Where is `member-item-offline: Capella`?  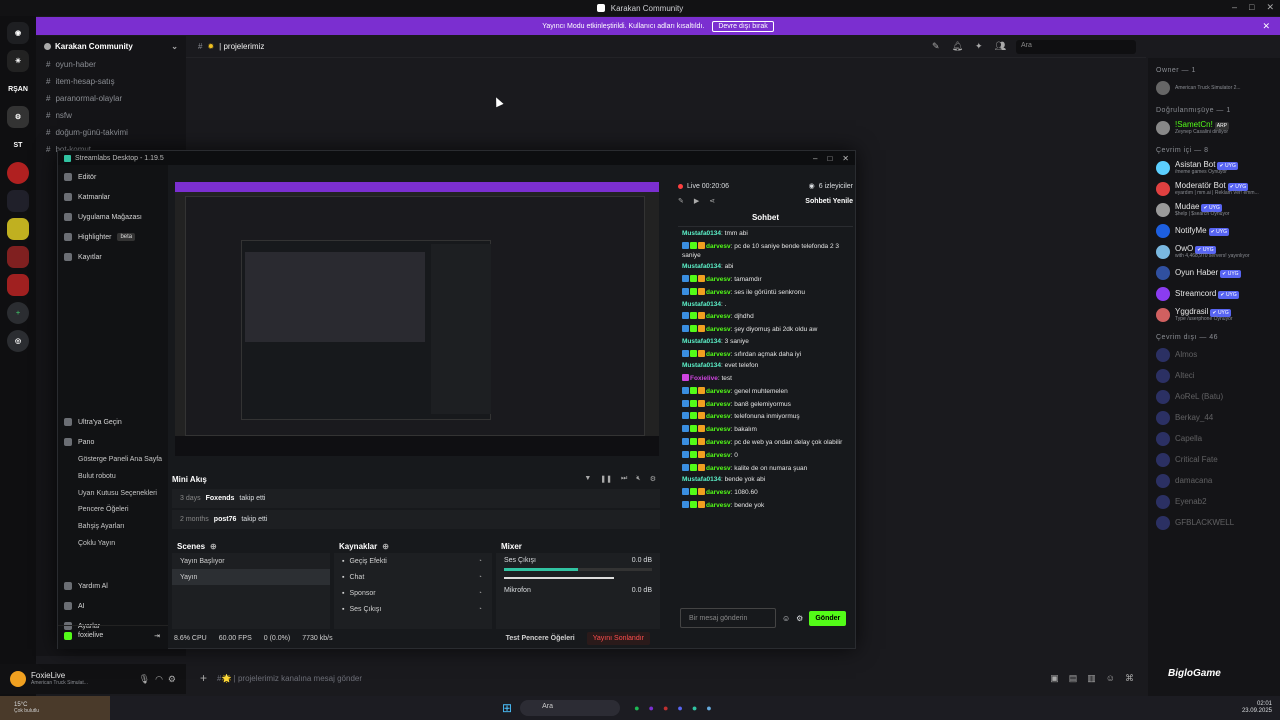
member-item-offline: Capella is located at coordinates (1214, 438).